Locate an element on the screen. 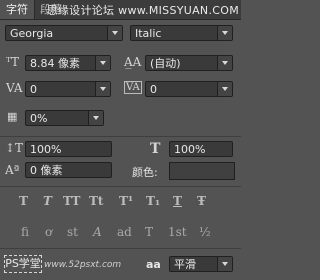  site-text: www.52psxt.com is located at coordinates (83, 265).